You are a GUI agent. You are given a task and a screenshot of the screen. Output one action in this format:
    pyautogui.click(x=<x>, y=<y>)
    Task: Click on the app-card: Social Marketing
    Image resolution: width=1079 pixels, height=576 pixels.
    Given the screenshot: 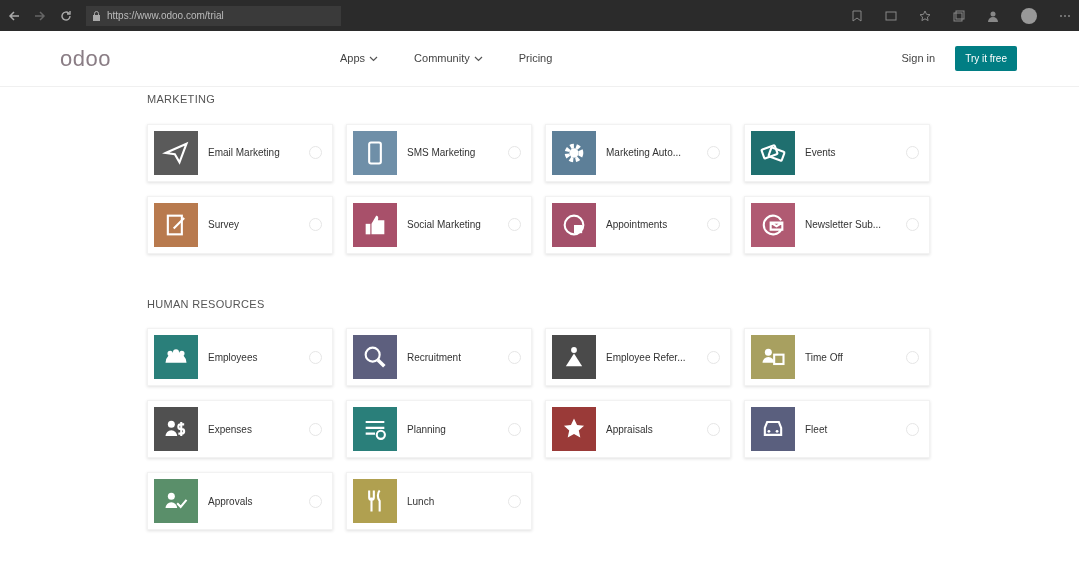 What is the action you would take?
    pyautogui.click(x=439, y=224)
    